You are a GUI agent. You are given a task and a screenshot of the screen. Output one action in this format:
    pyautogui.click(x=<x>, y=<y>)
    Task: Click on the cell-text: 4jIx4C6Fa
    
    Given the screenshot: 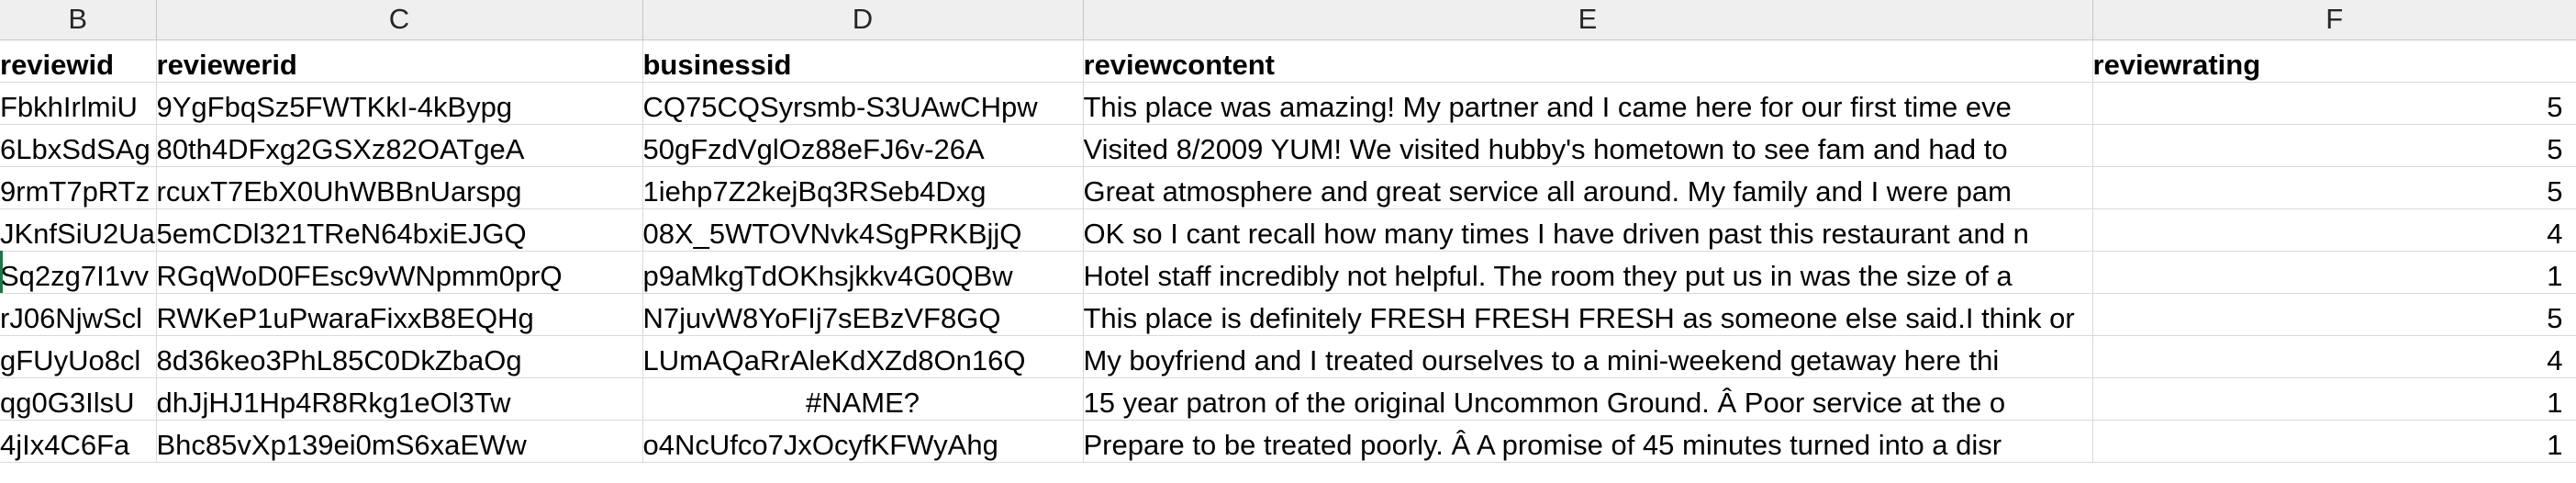 What is the action you would take?
    pyautogui.click(x=65, y=444)
    